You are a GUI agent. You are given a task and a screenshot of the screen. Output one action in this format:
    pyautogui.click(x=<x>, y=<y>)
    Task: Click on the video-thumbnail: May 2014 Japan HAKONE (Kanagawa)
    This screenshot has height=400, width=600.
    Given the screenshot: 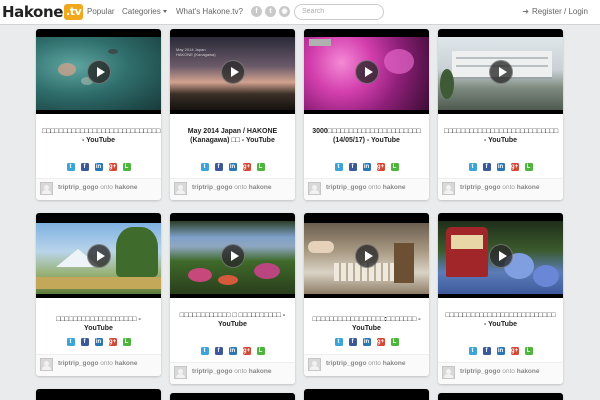 What is the action you would take?
    pyautogui.click(x=232, y=71)
    